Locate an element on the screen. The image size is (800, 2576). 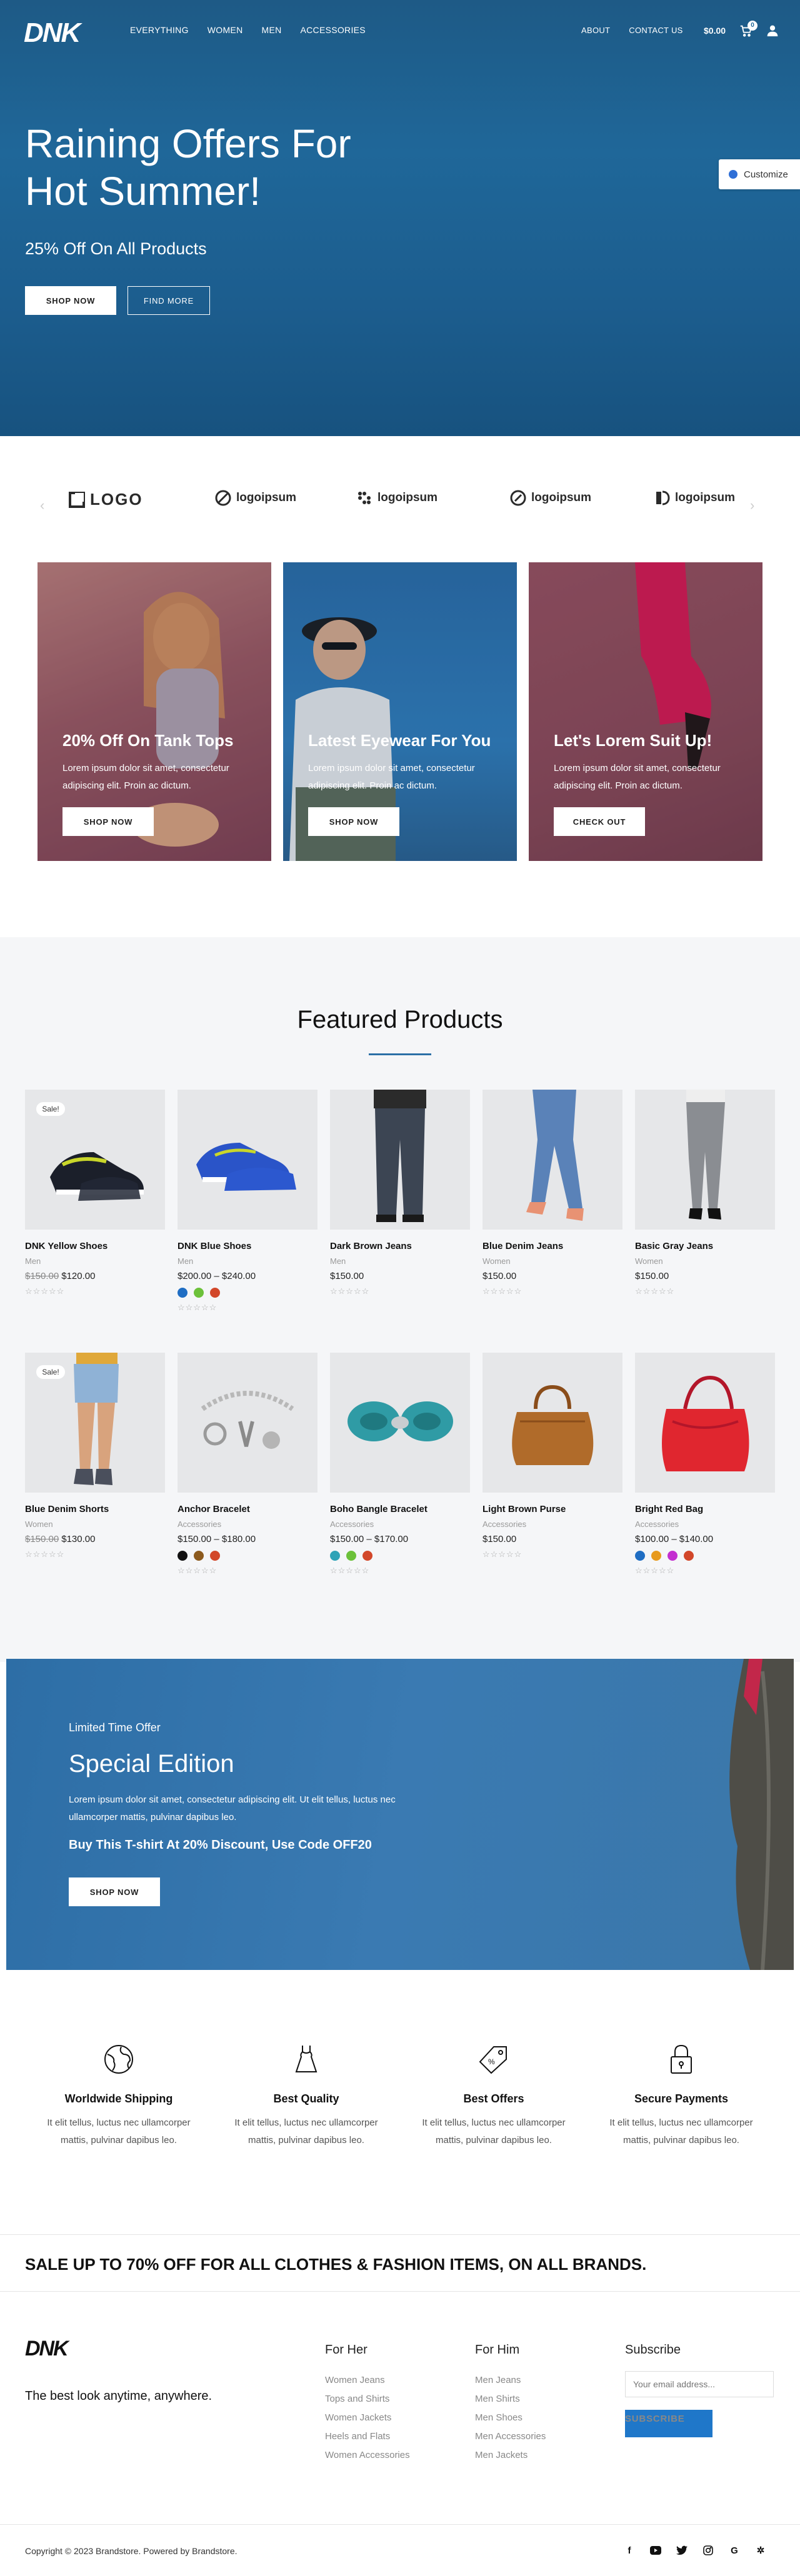
logos-prev-arrow: ‹ is located at coordinates (42, 506).